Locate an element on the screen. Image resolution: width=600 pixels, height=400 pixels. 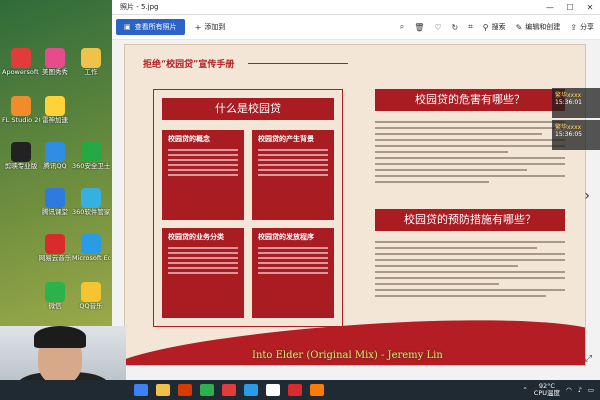
photos-icon: ▣ is located at coordinates (127, 27).